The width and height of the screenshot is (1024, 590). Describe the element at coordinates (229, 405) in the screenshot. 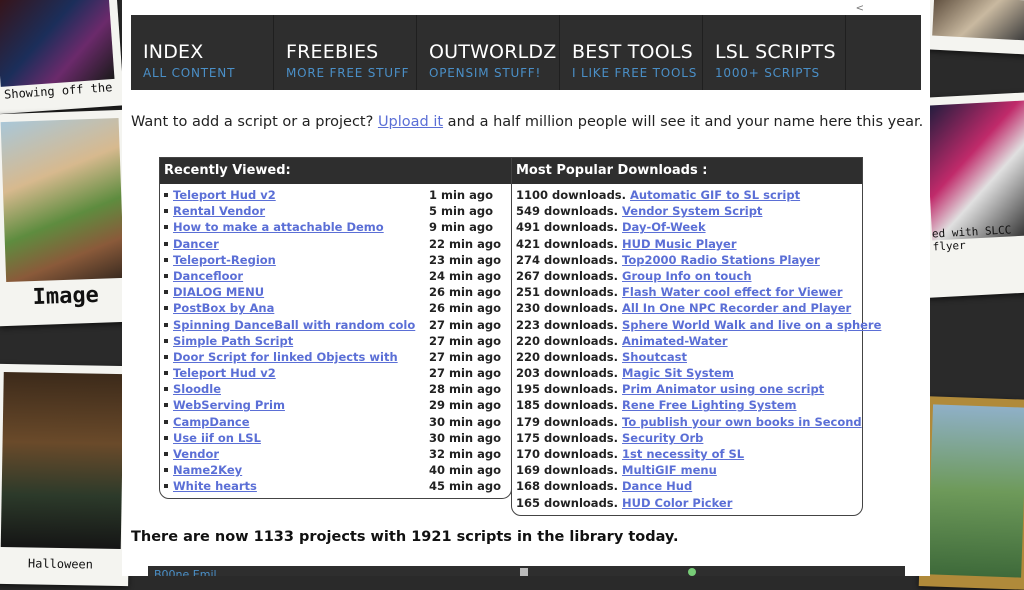

I see `script-link: WebServing Prim` at that location.